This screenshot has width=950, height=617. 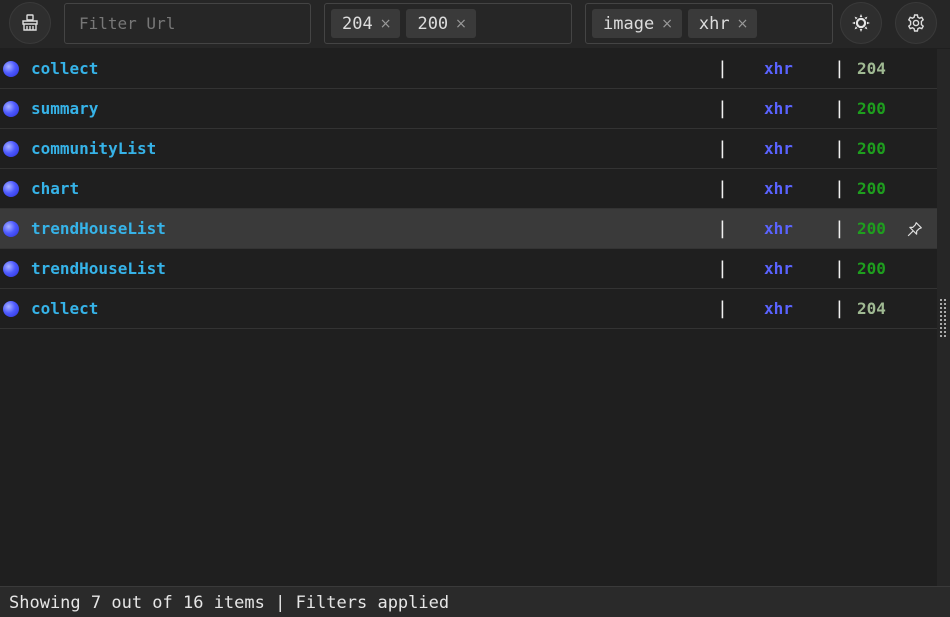 I want to click on request-name: communityList, so click(x=94, y=148).